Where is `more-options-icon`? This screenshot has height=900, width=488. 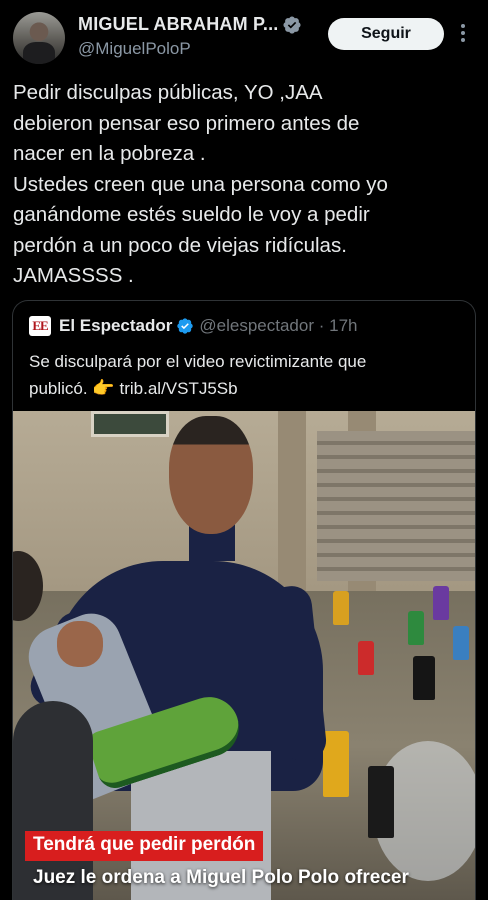
more-options-icon is located at coordinates (463, 34).